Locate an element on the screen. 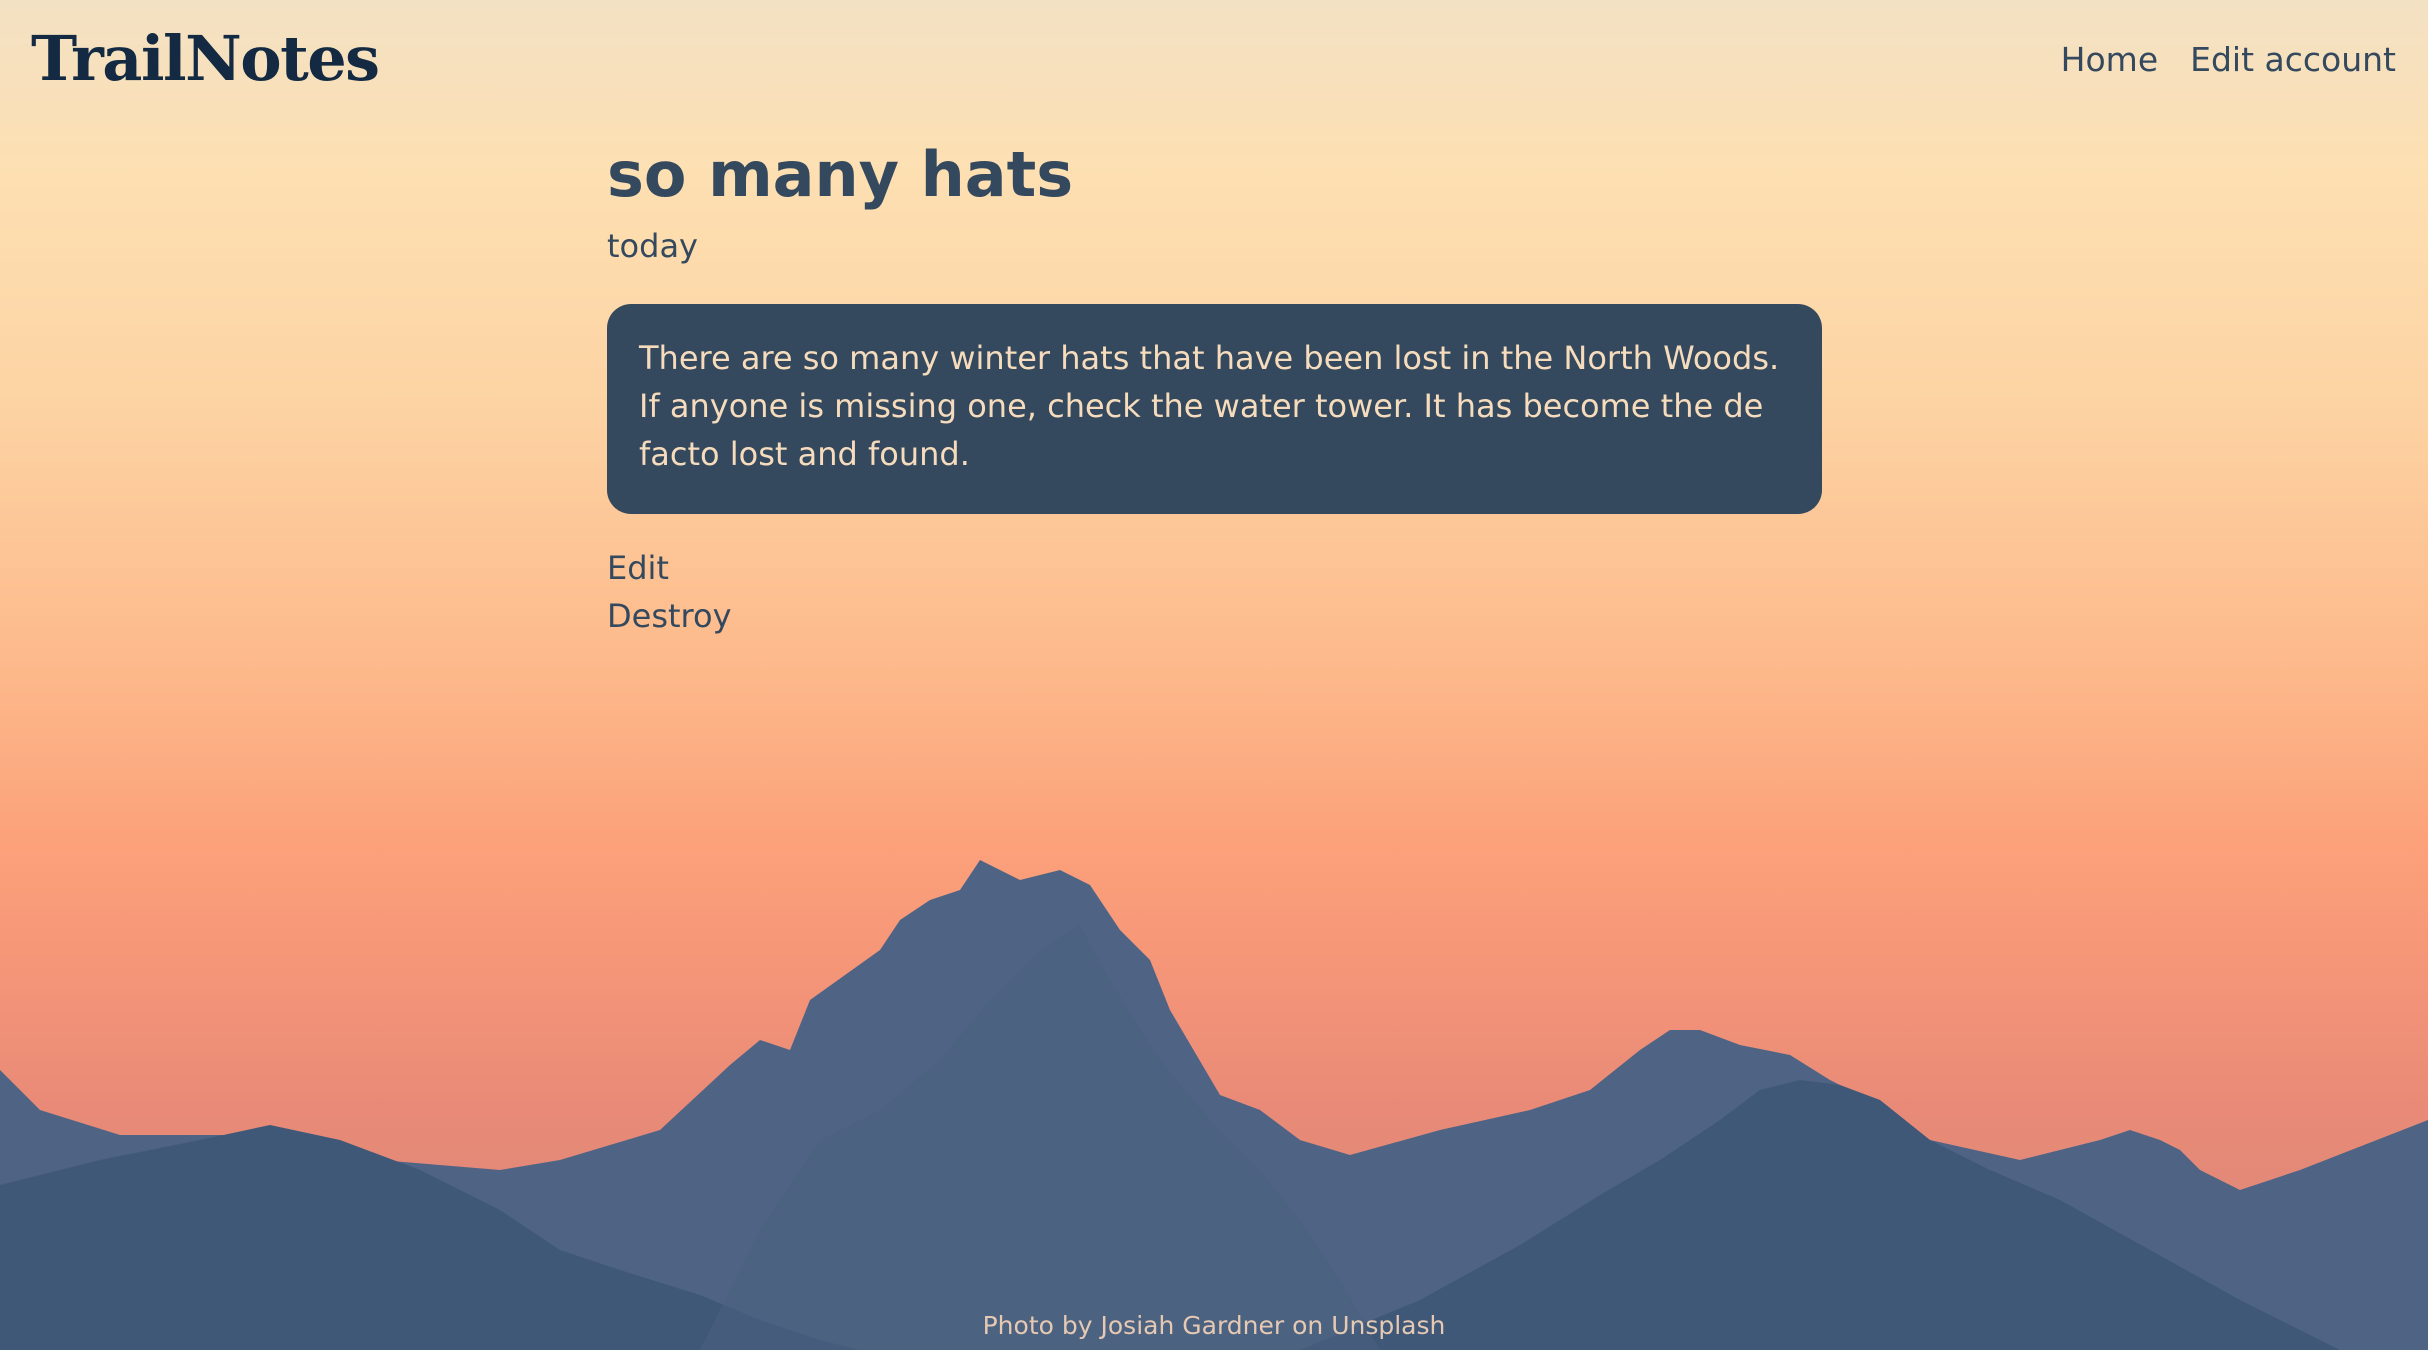 The height and width of the screenshot is (1350, 2428). edit-post-link: Edit is located at coordinates (1214, 568).